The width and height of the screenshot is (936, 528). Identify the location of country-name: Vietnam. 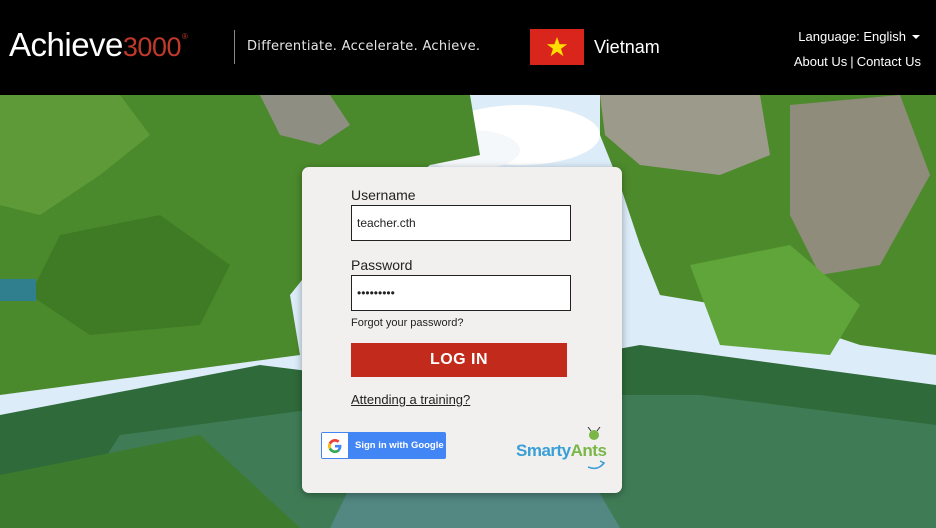
(627, 47).